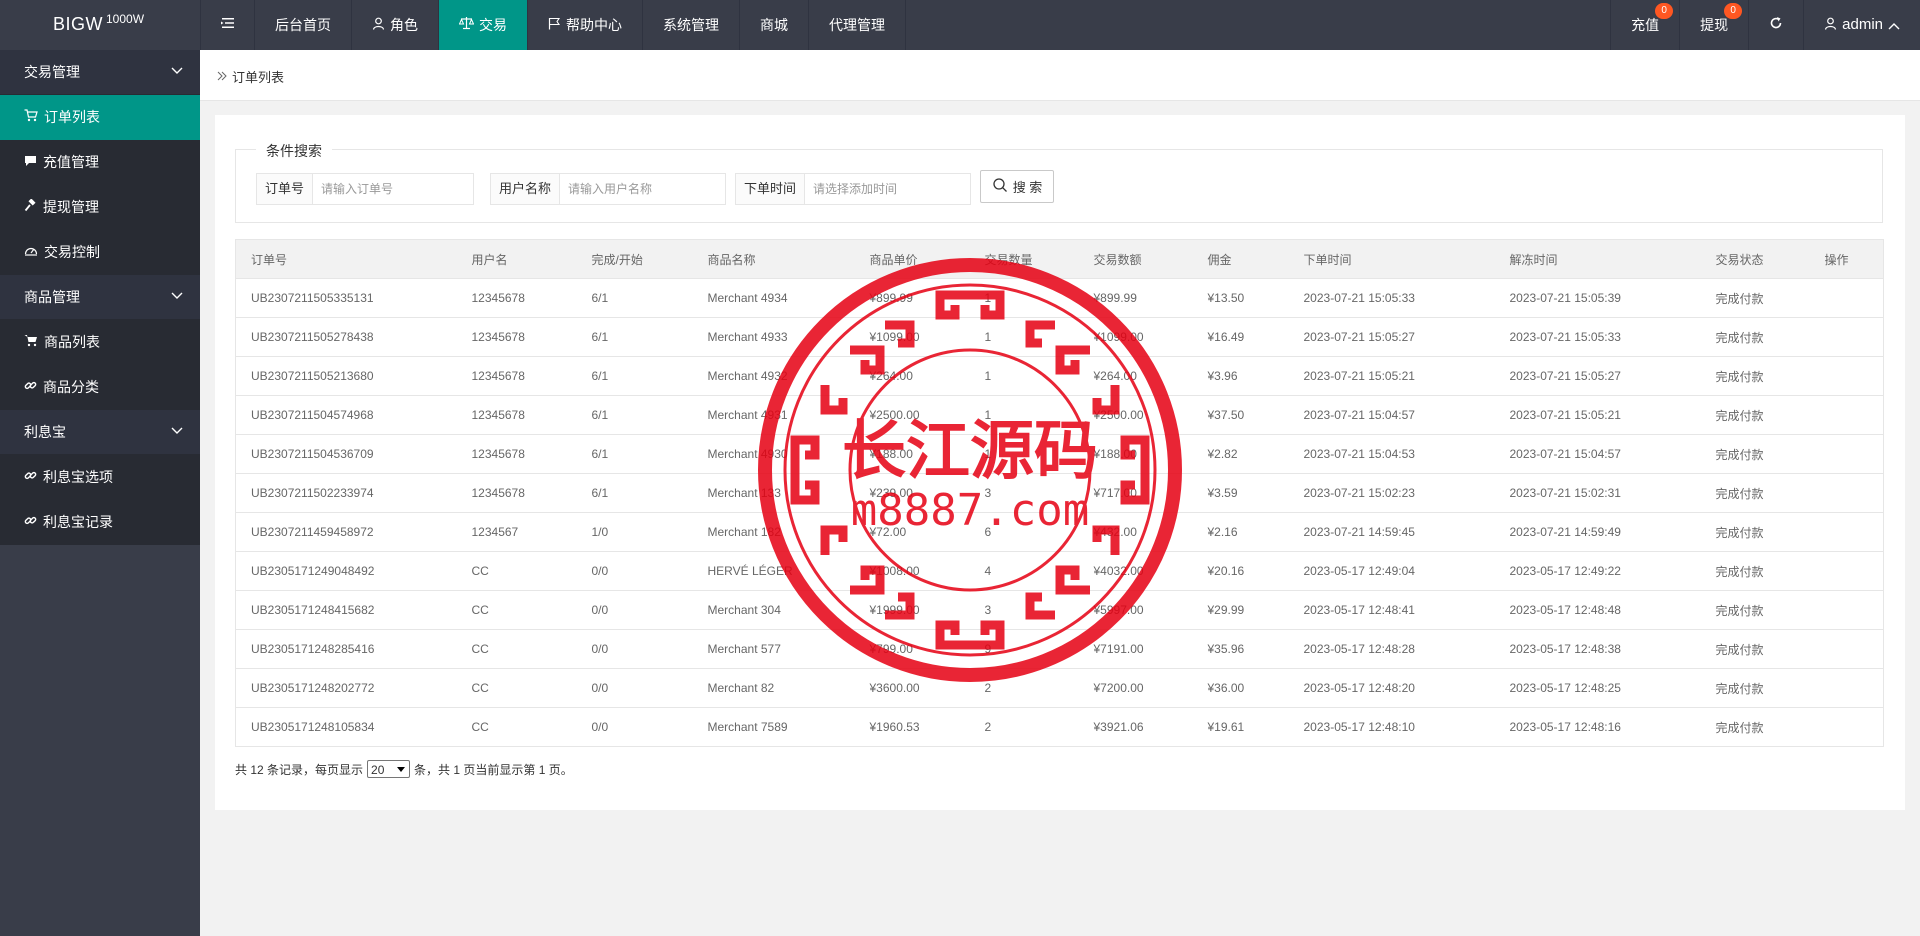 The image size is (1920, 936). I want to click on table-cell: 4, so click(1024, 571).